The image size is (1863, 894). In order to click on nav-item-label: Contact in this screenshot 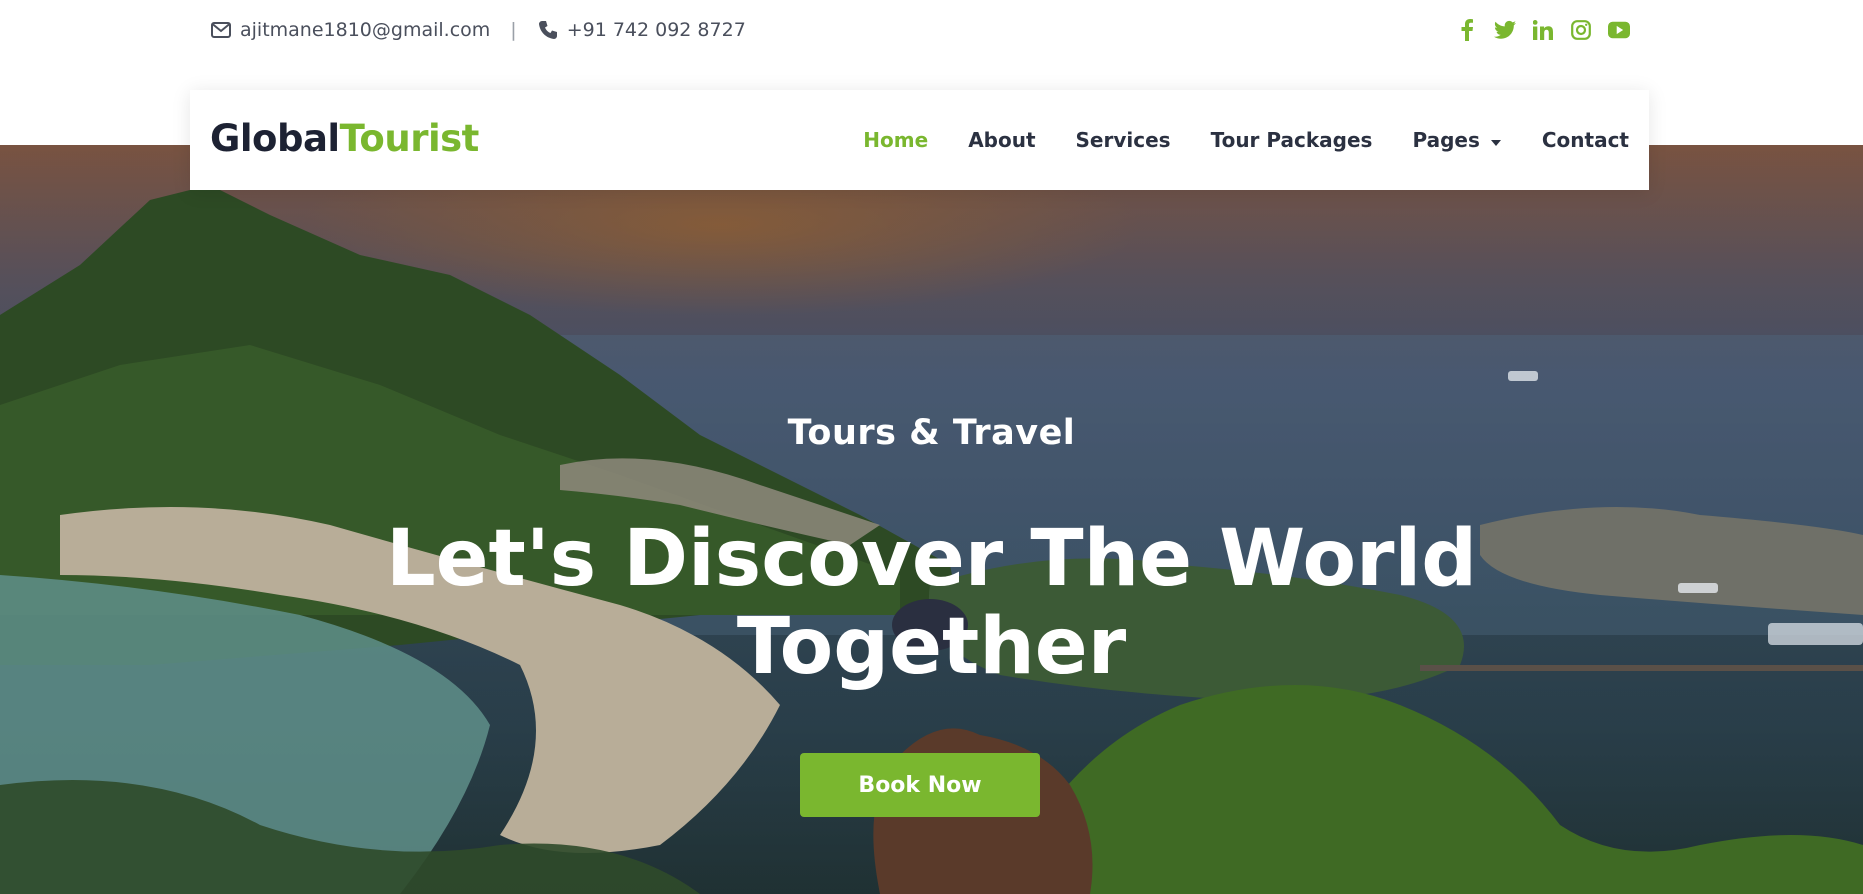, I will do `click(1585, 140)`.